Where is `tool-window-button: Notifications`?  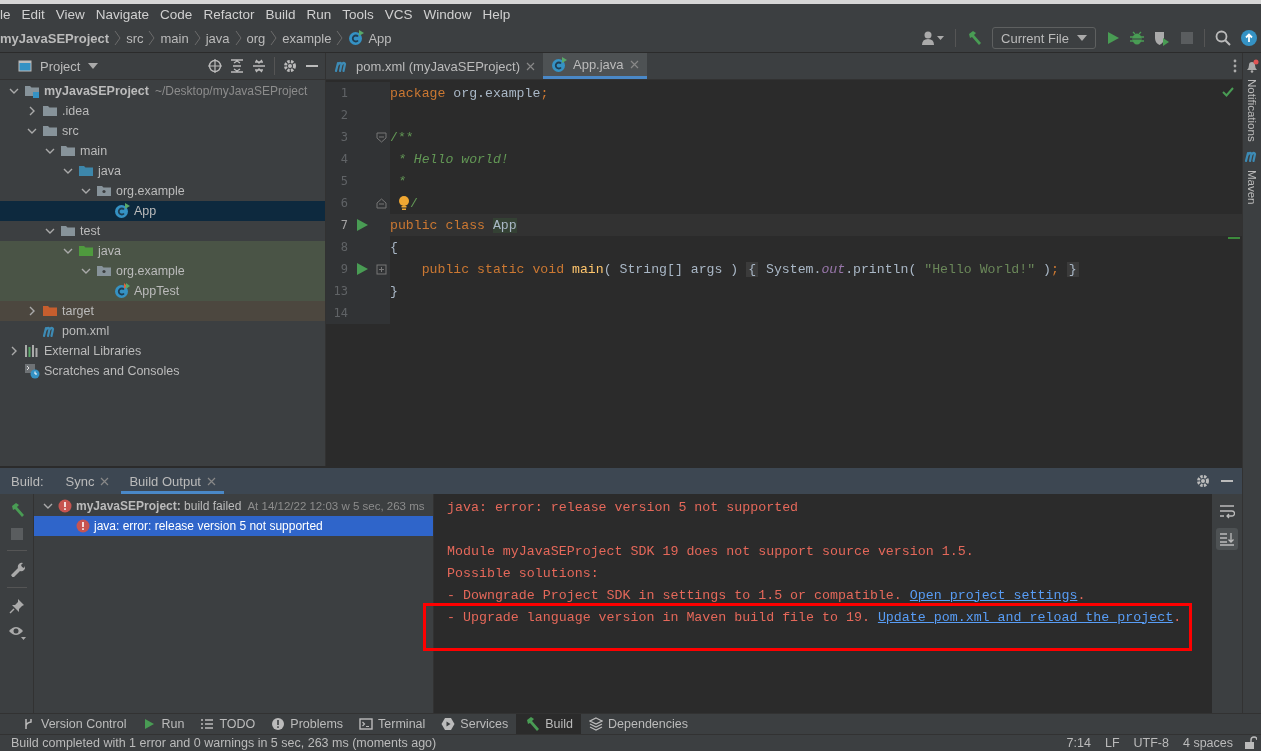 tool-window-button: Notifications is located at coordinates (1252, 110).